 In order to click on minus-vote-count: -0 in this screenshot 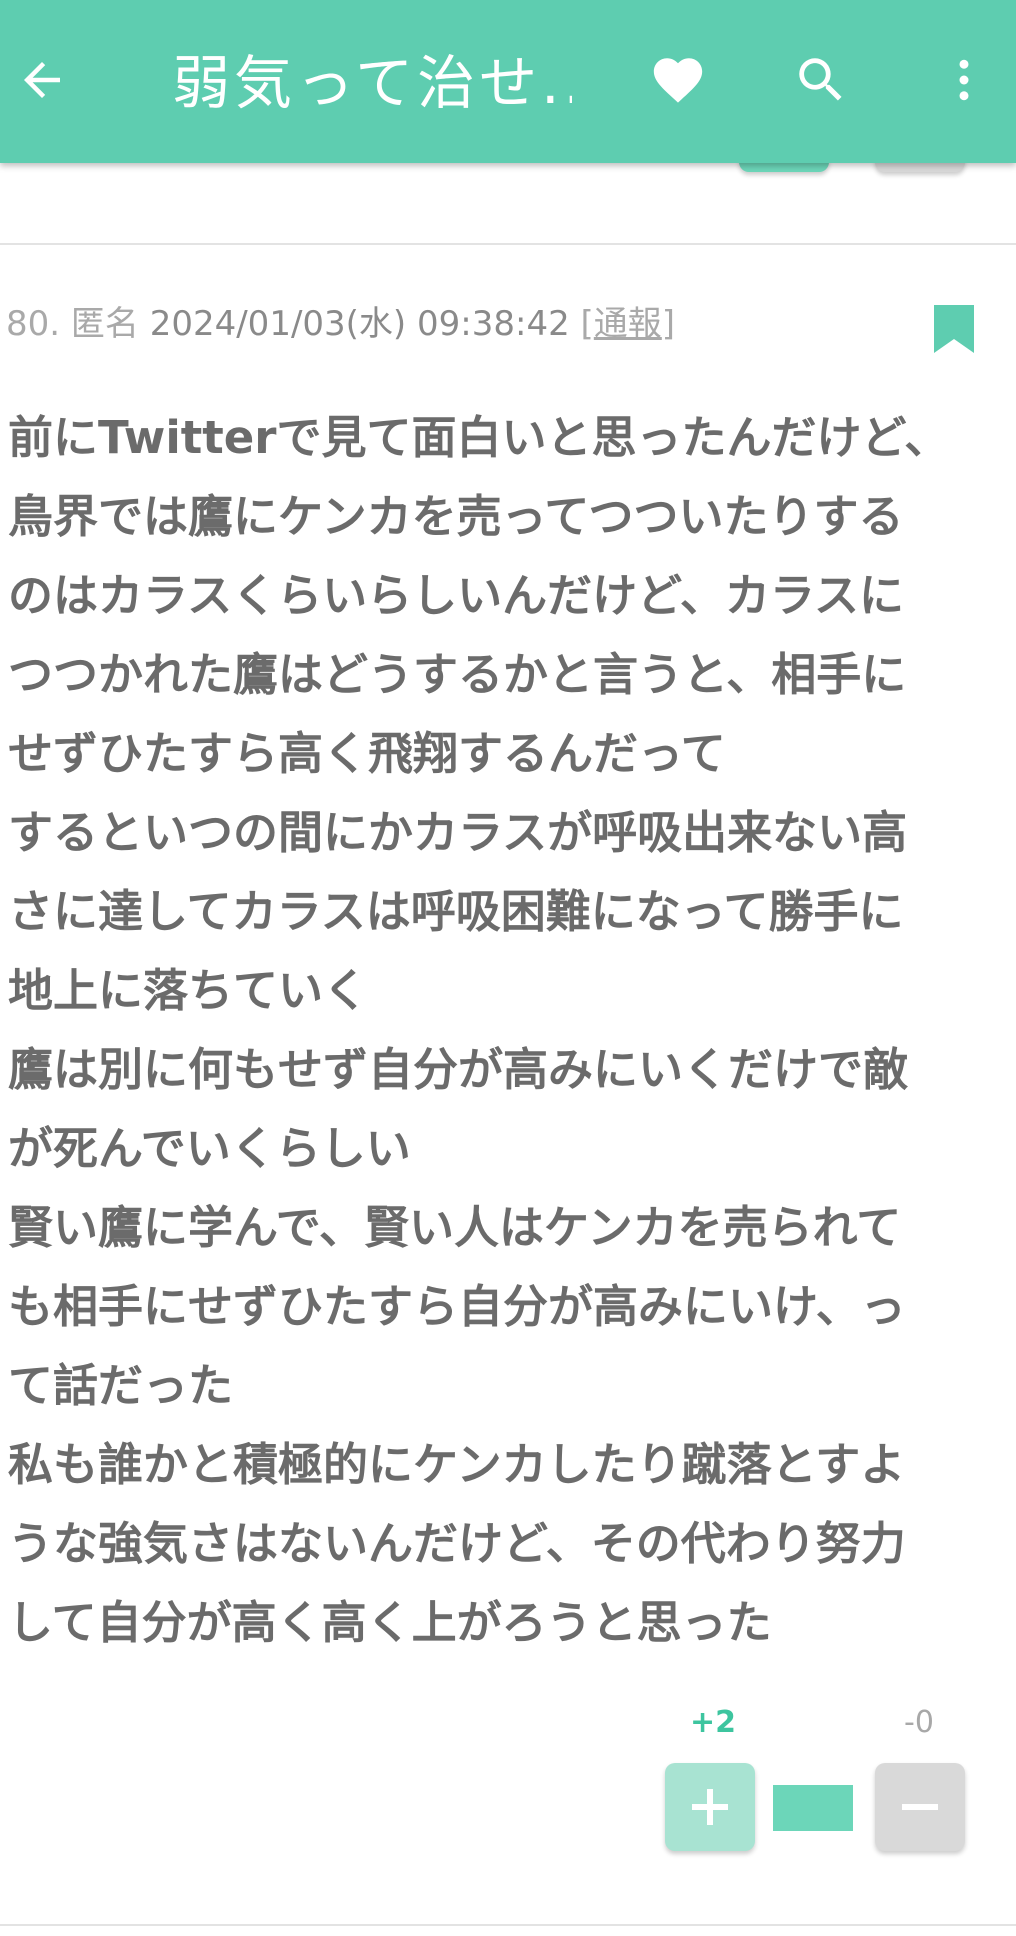, I will do `click(919, 1722)`.